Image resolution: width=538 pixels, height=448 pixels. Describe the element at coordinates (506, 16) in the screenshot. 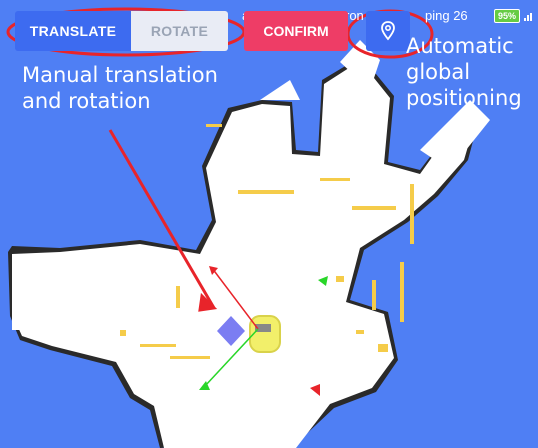

I see `battery-indicator: 95%` at that location.